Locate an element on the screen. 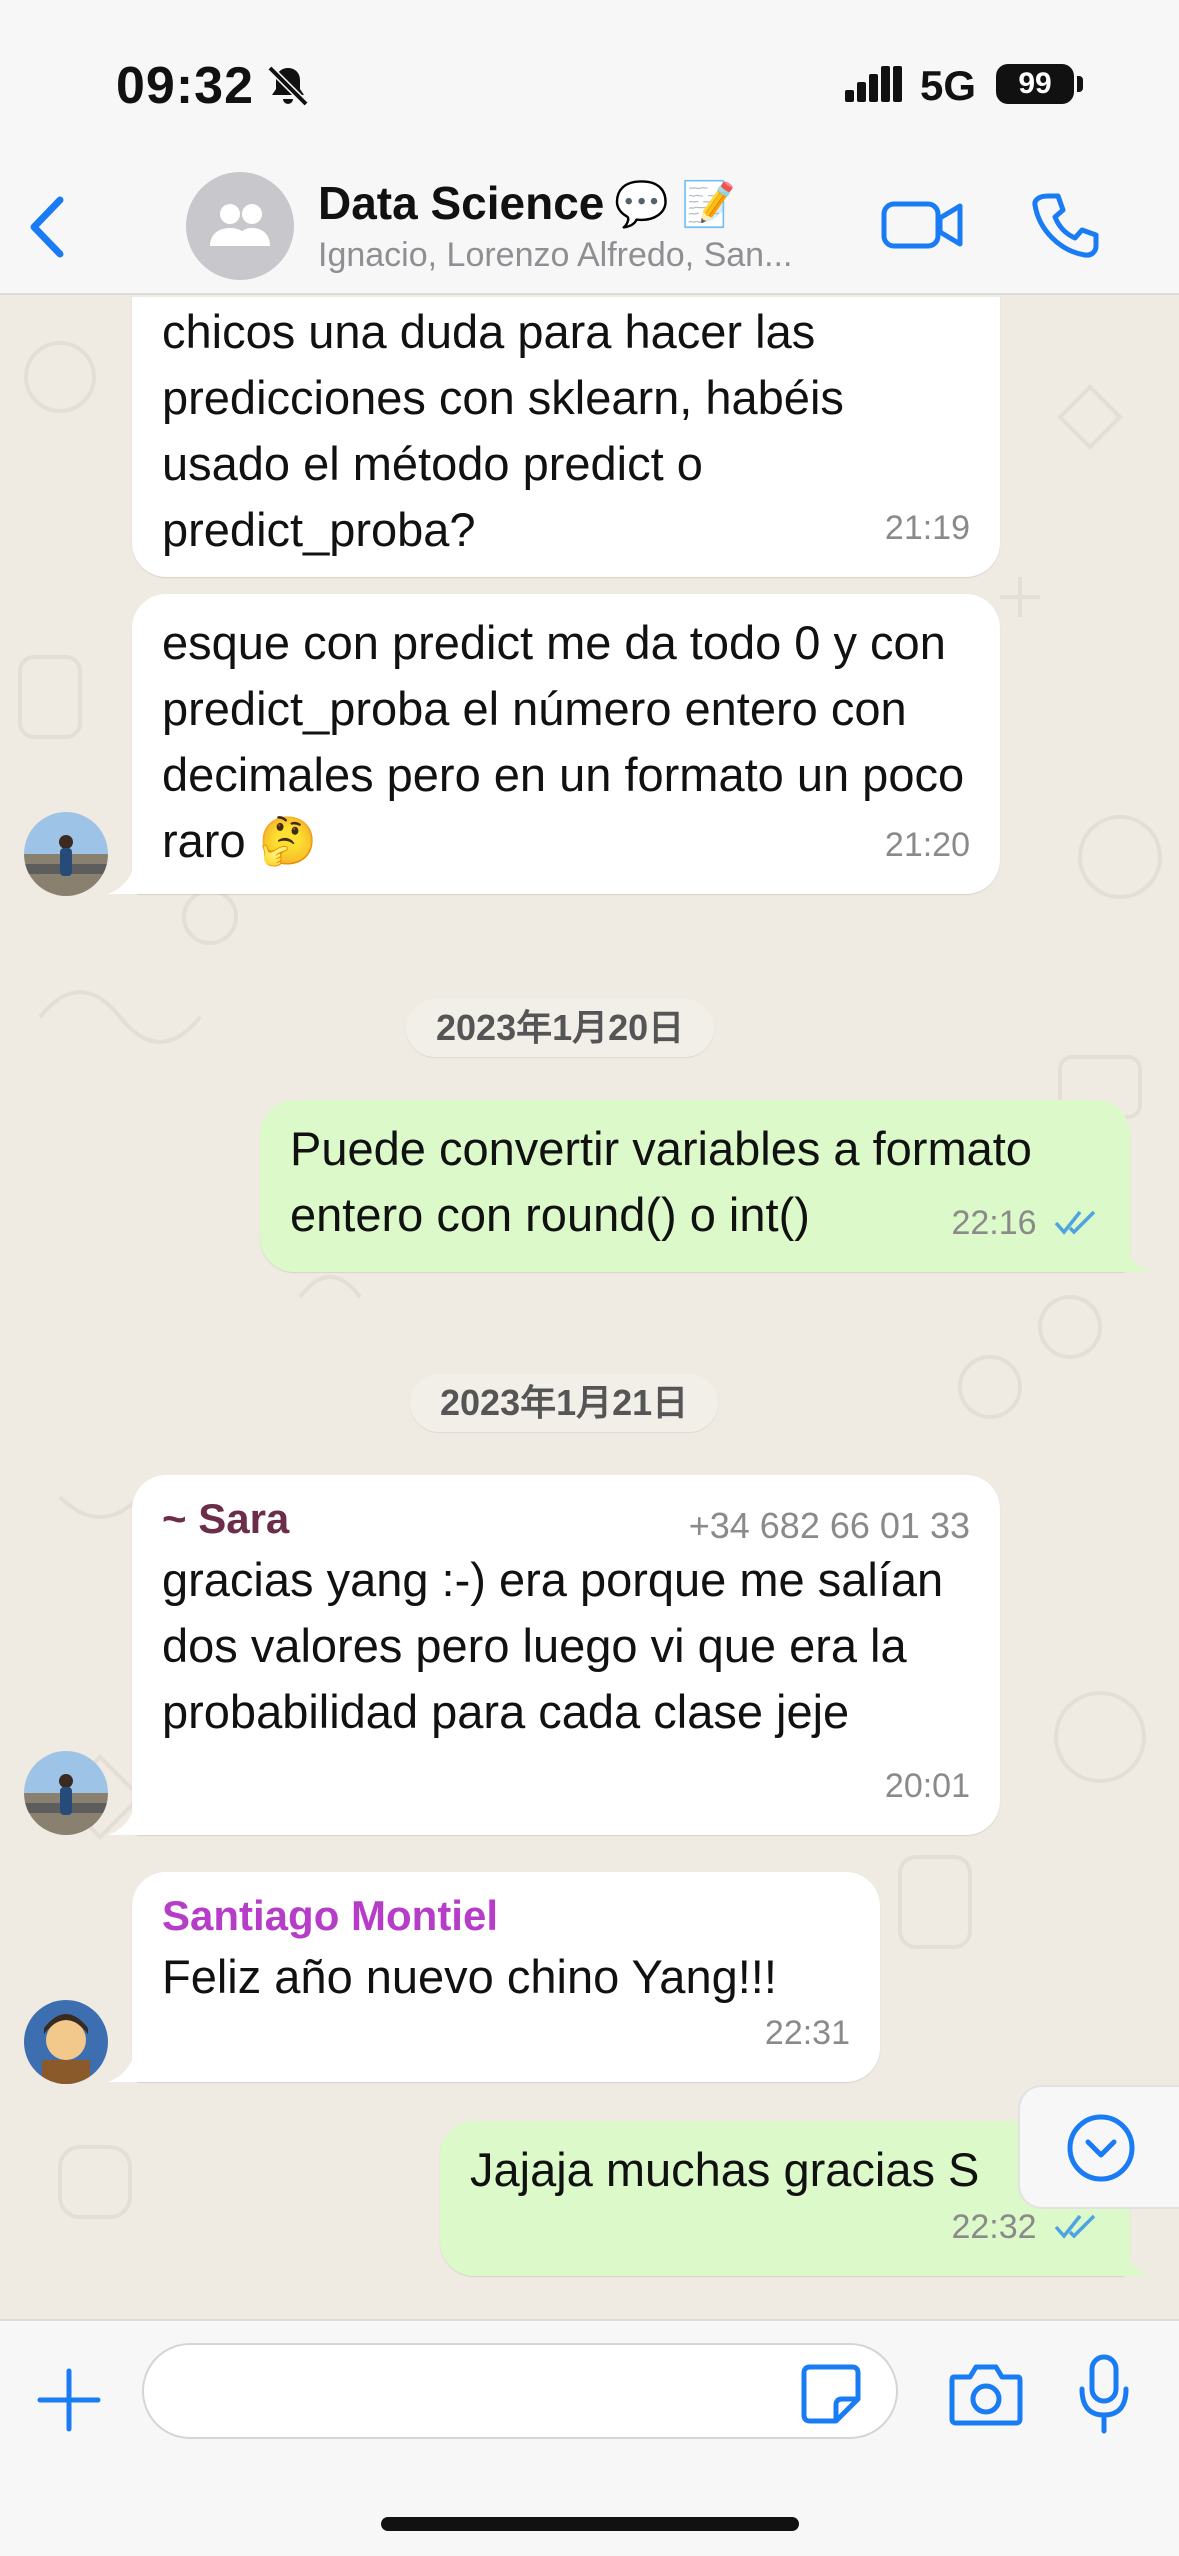 Image resolution: width=1179 pixels, height=2556 pixels. network-type: 5G is located at coordinates (948, 85).